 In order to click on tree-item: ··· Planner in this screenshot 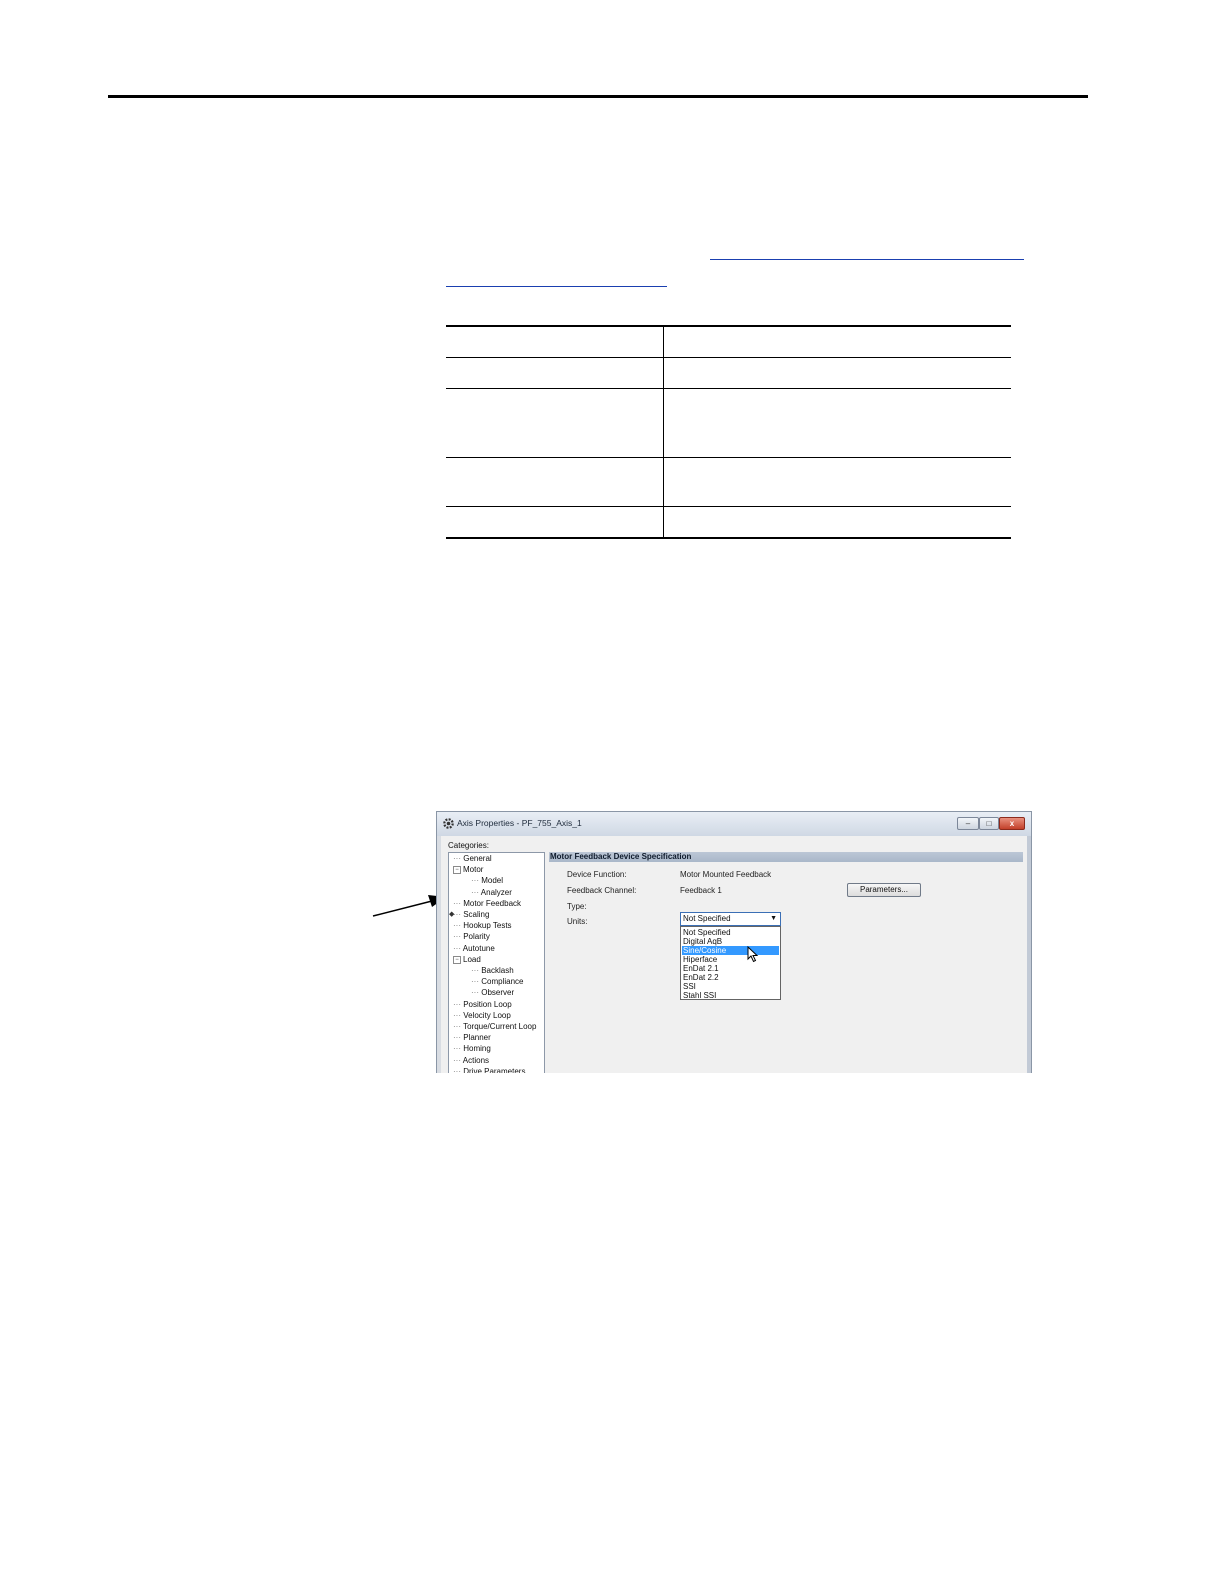, I will do `click(472, 1038)`.